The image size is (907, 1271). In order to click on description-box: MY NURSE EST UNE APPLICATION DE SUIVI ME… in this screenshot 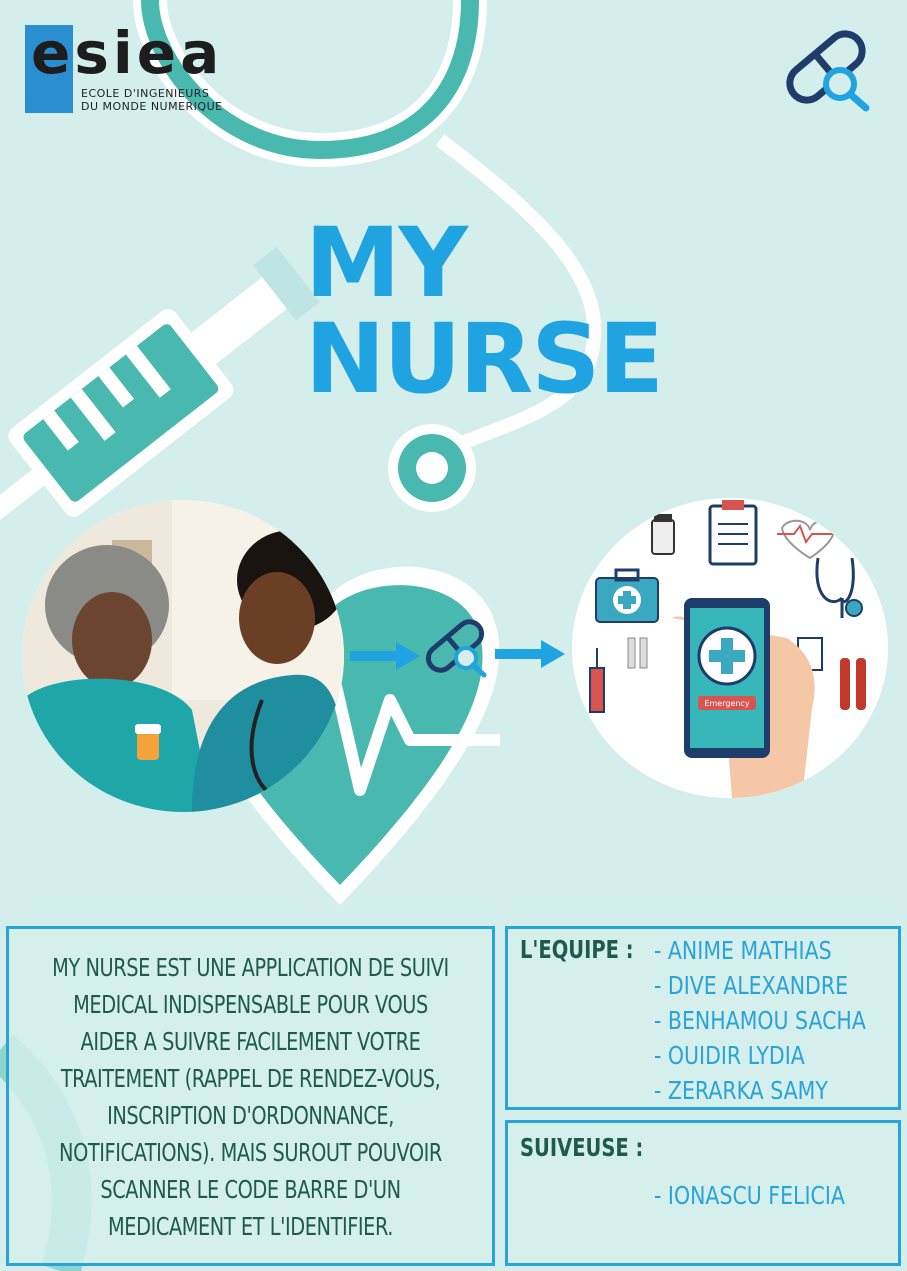, I will do `click(250, 1096)`.